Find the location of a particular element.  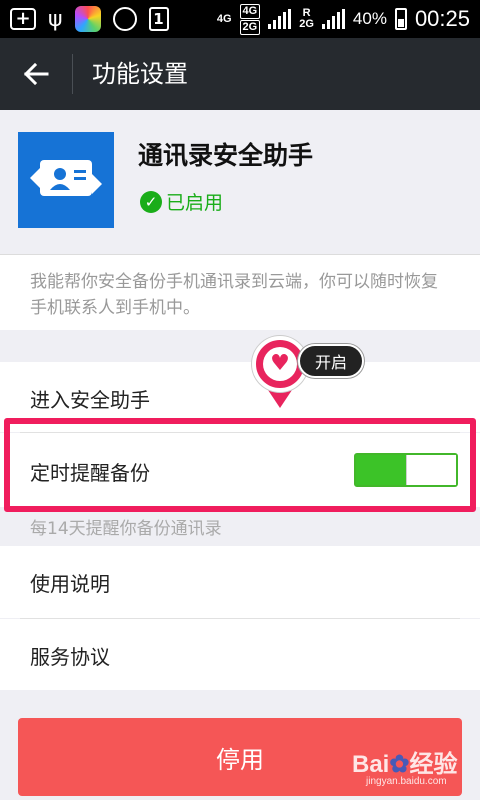

contacts-sync-icon is located at coordinates (66, 180).